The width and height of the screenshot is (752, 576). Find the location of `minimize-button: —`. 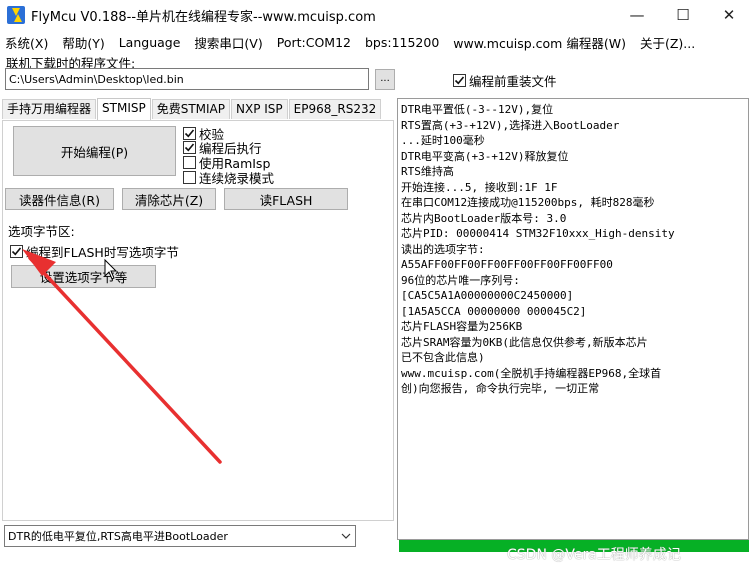

minimize-button: — is located at coordinates (637, 15).